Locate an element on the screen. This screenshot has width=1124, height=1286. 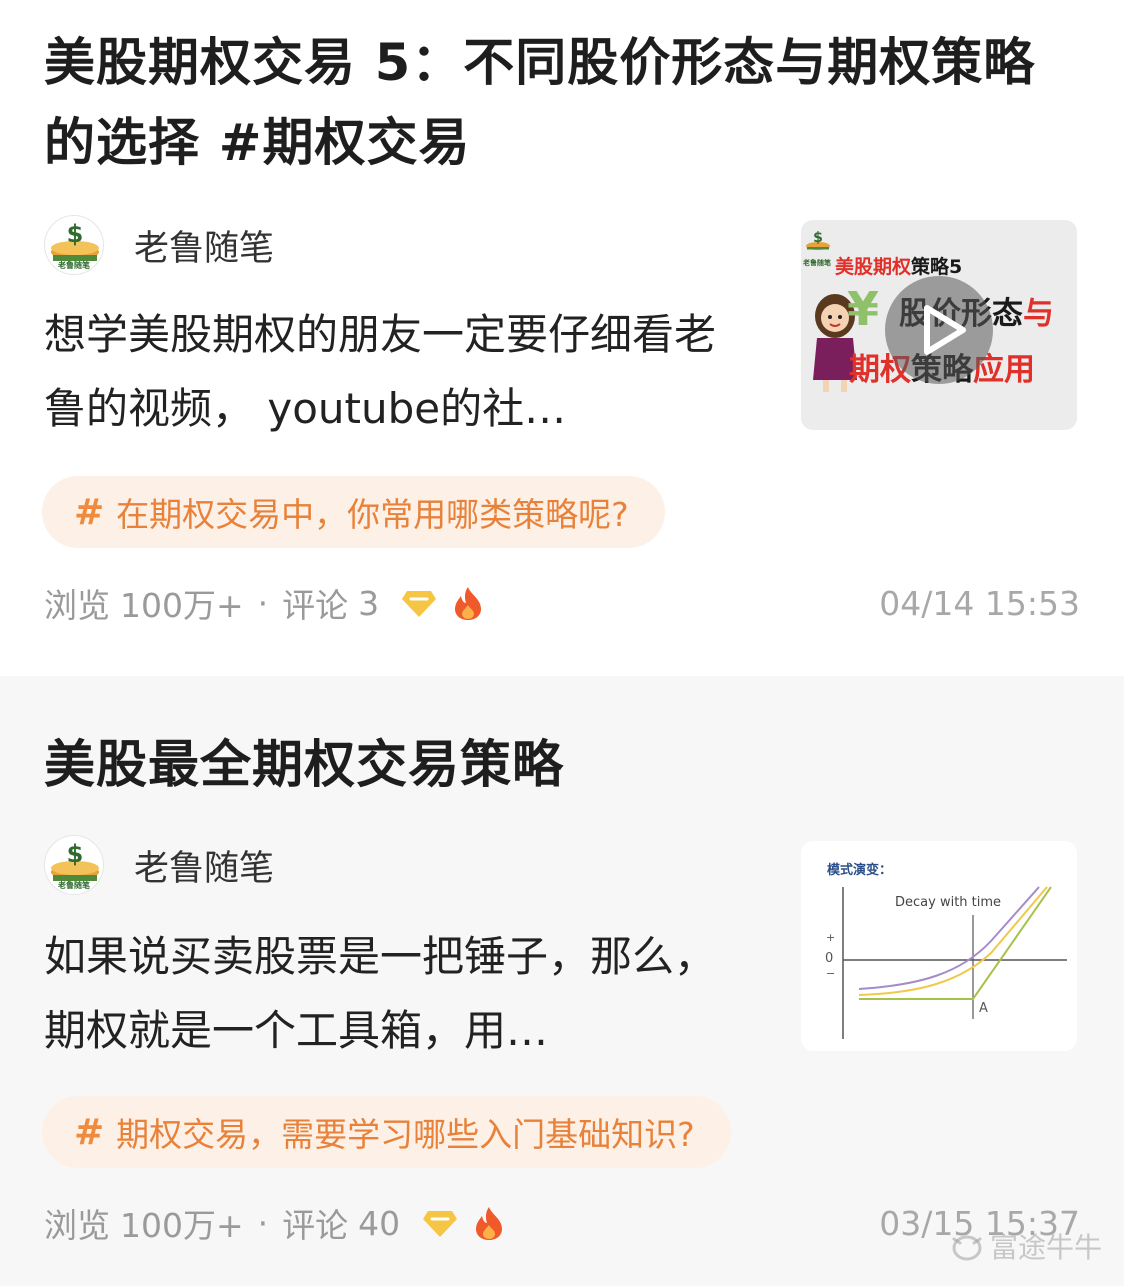
comments-count: 40 is located at coordinates (379, 1223).